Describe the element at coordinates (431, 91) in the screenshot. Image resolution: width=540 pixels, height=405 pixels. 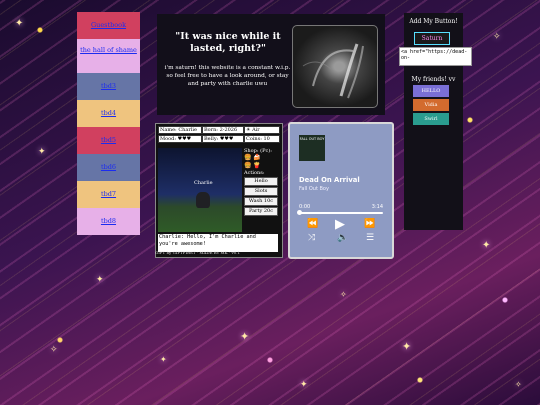
I see `friend-button-1: HELLO` at that location.